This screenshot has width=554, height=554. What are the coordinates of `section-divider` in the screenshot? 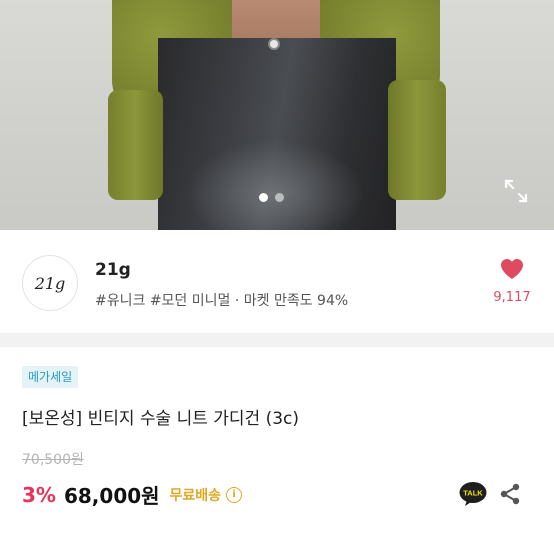 It's located at (277, 340).